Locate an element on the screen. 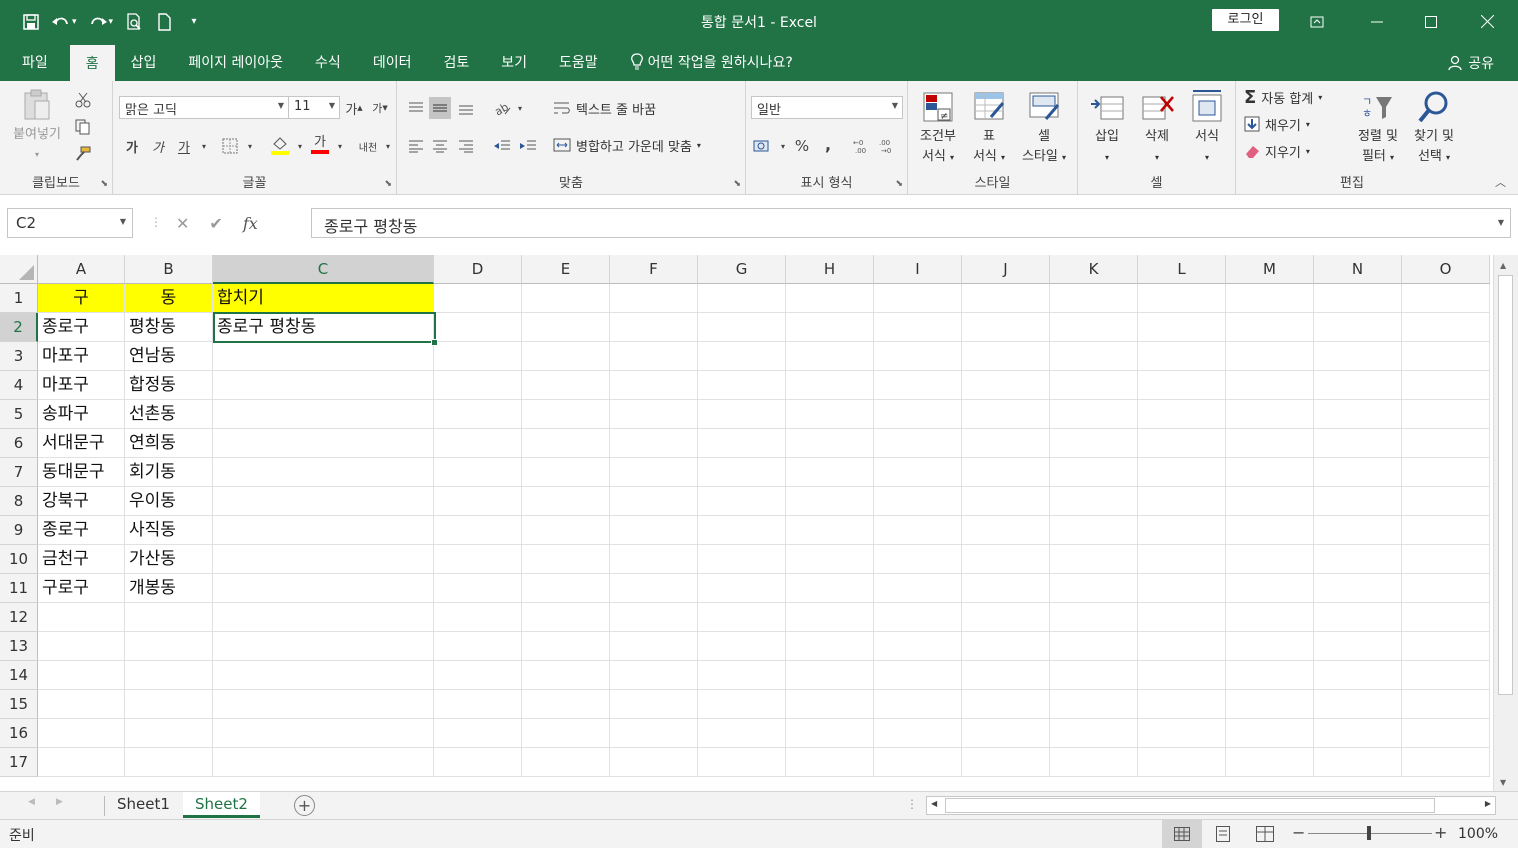 The height and width of the screenshot is (848, 1518). cell-h16 is located at coordinates (830, 733).